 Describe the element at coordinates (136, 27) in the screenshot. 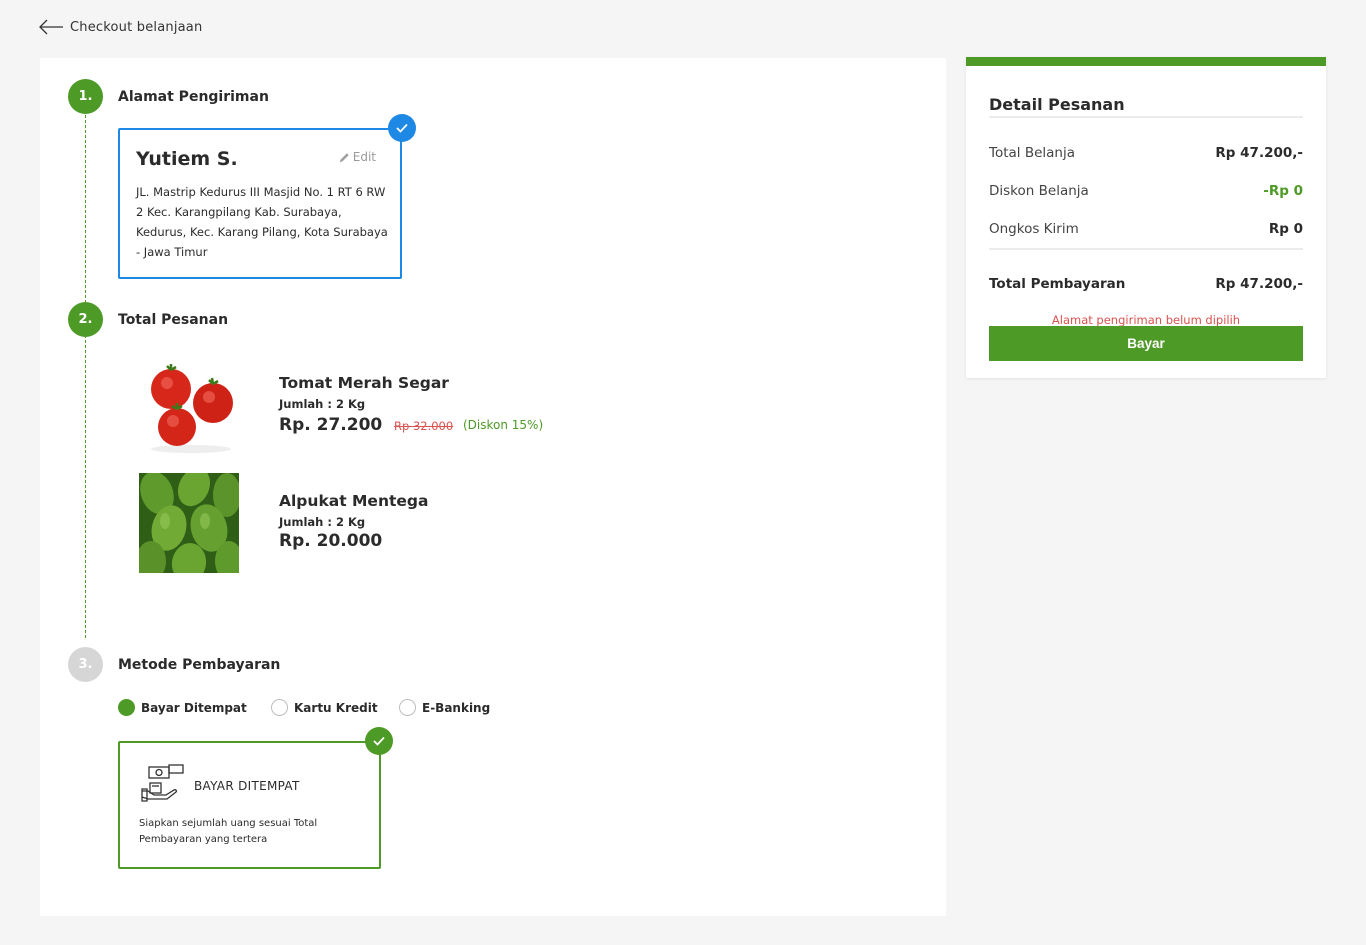

I see `page-title: Checkout belanjaan` at that location.